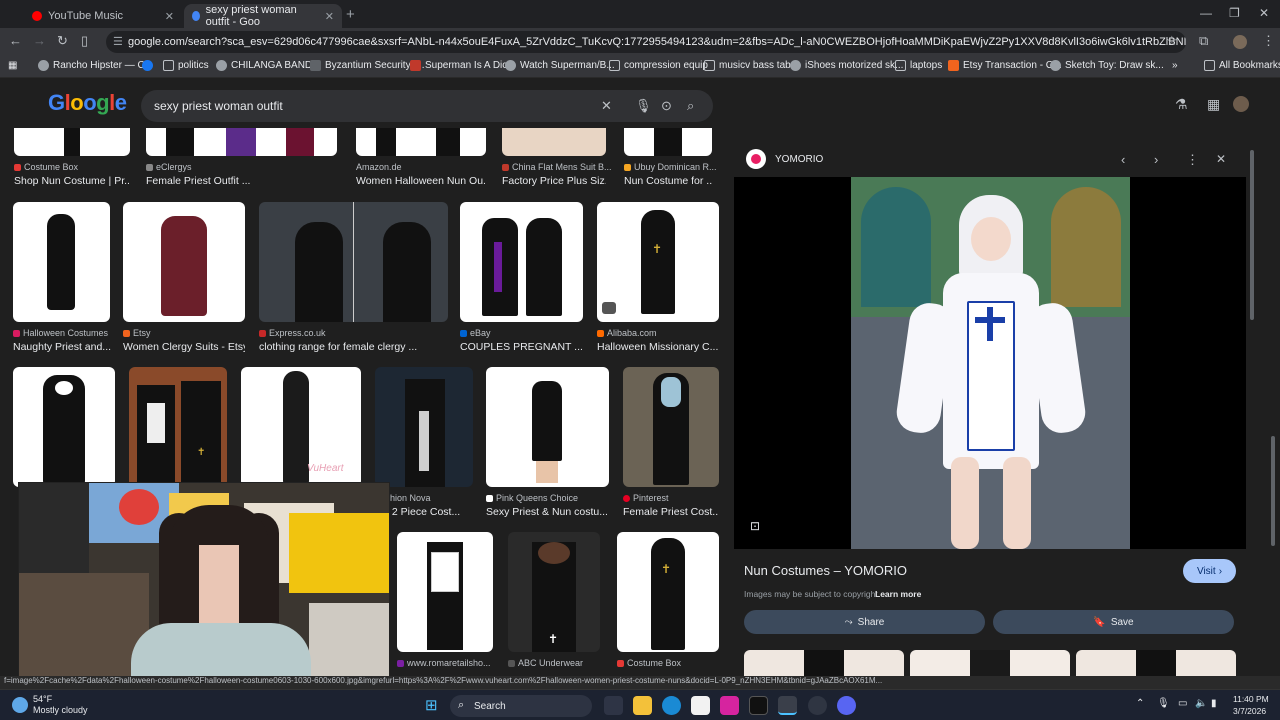 The width and height of the screenshot is (1280, 720). What do you see at coordinates (1220, 571) in the screenshot?
I see `chevron-right-icon: ›` at bounding box center [1220, 571].